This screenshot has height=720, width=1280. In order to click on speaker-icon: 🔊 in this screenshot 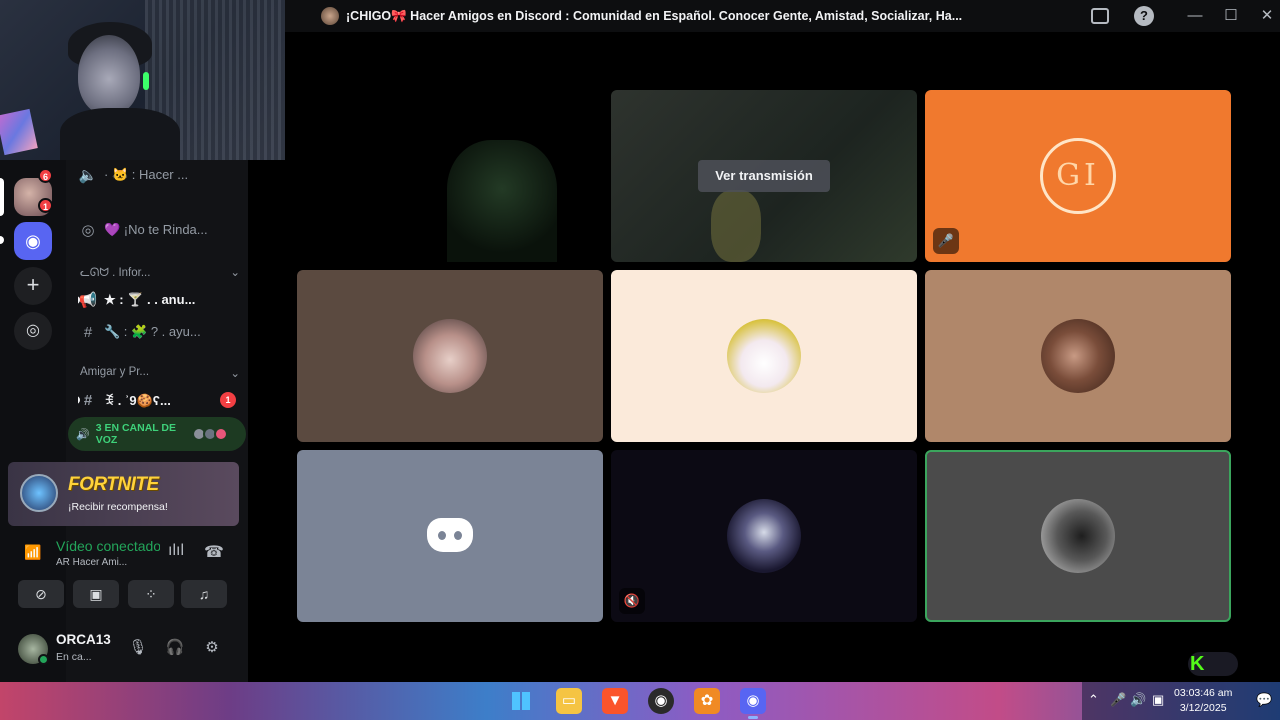, I will do `click(83, 434)`.